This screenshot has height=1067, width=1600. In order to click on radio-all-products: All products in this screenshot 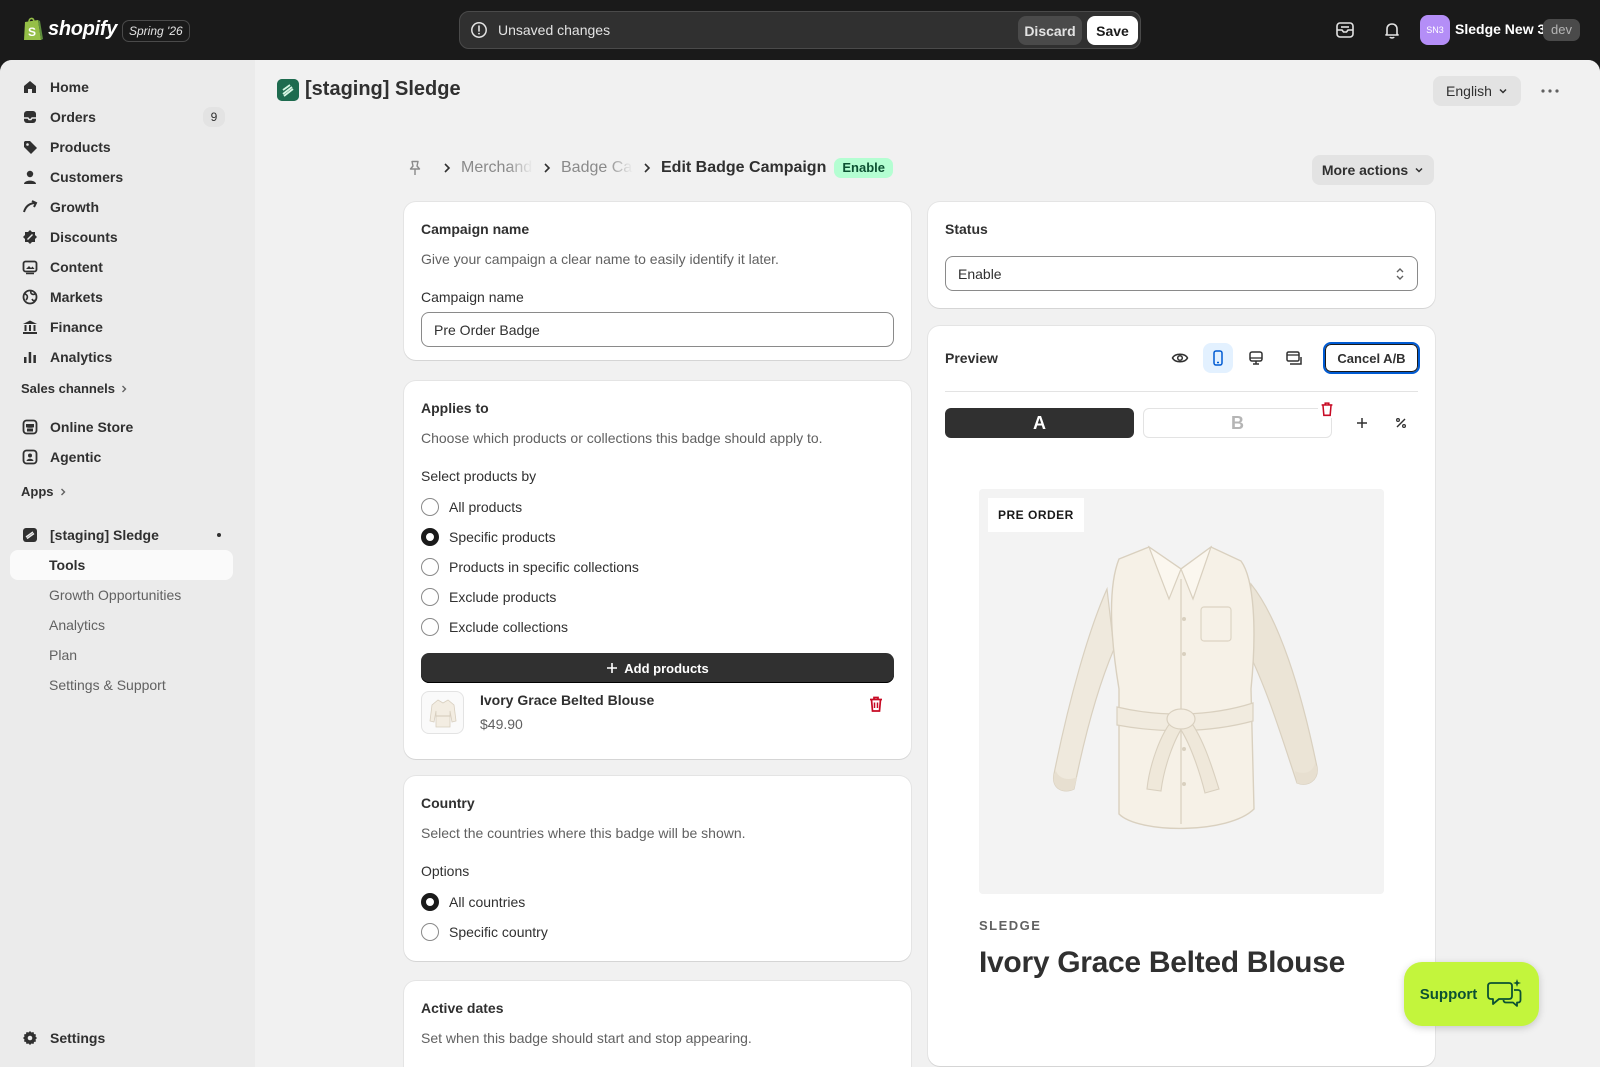, I will do `click(471, 507)`.